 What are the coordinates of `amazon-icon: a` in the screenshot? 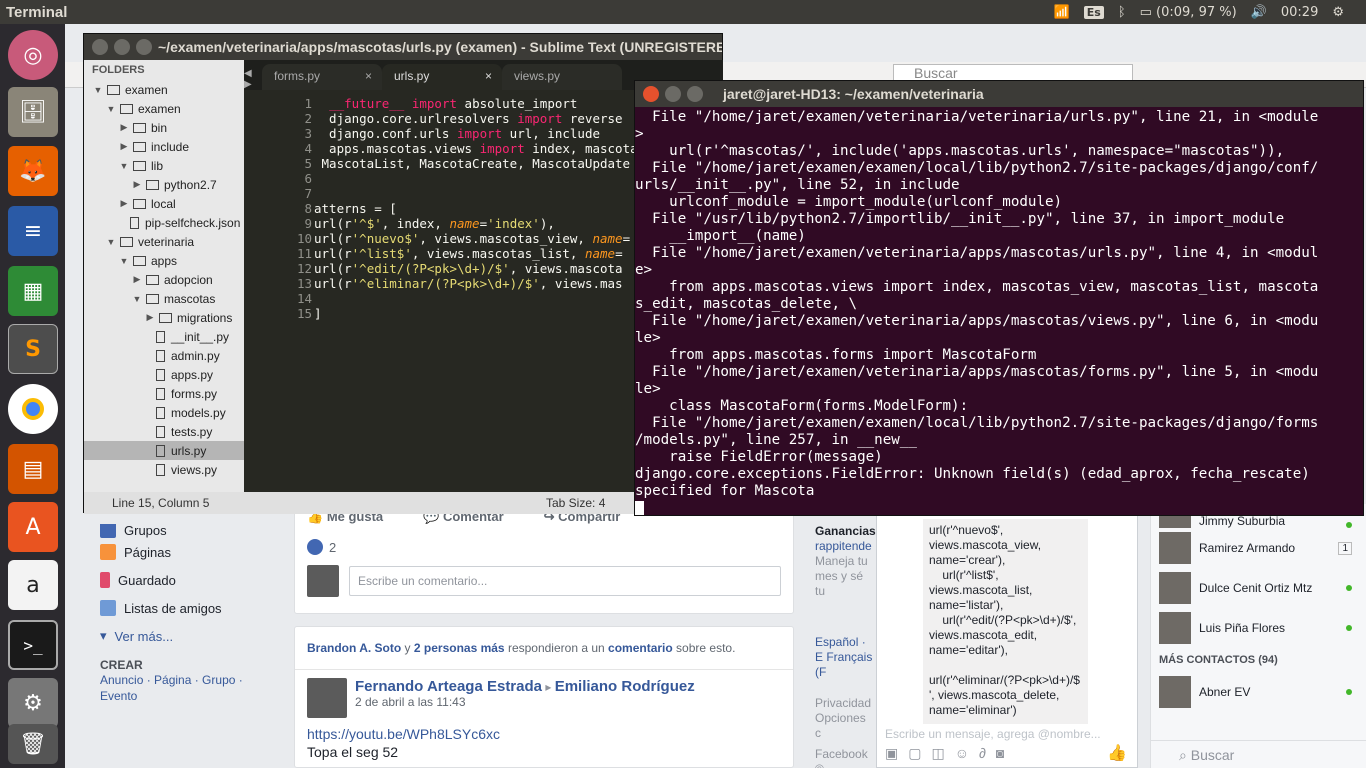 It's located at (33, 585).